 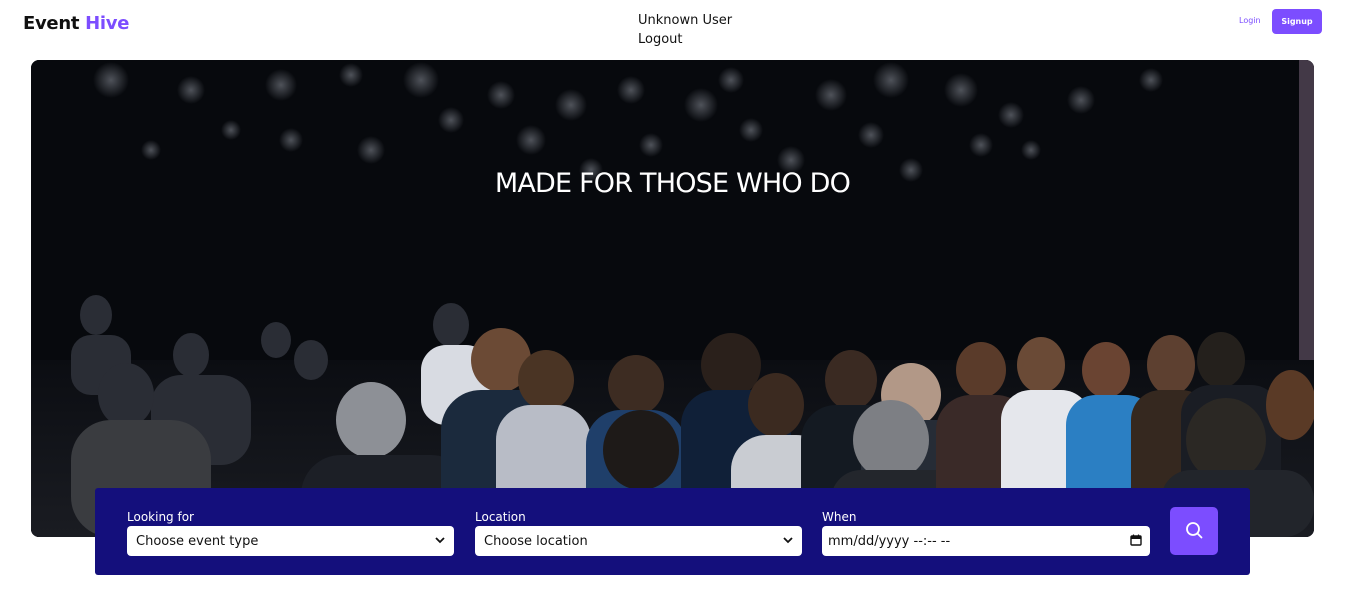 What do you see at coordinates (160, 517) in the screenshot?
I see `looking-for-label: Looking for` at bounding box center [160, 517].